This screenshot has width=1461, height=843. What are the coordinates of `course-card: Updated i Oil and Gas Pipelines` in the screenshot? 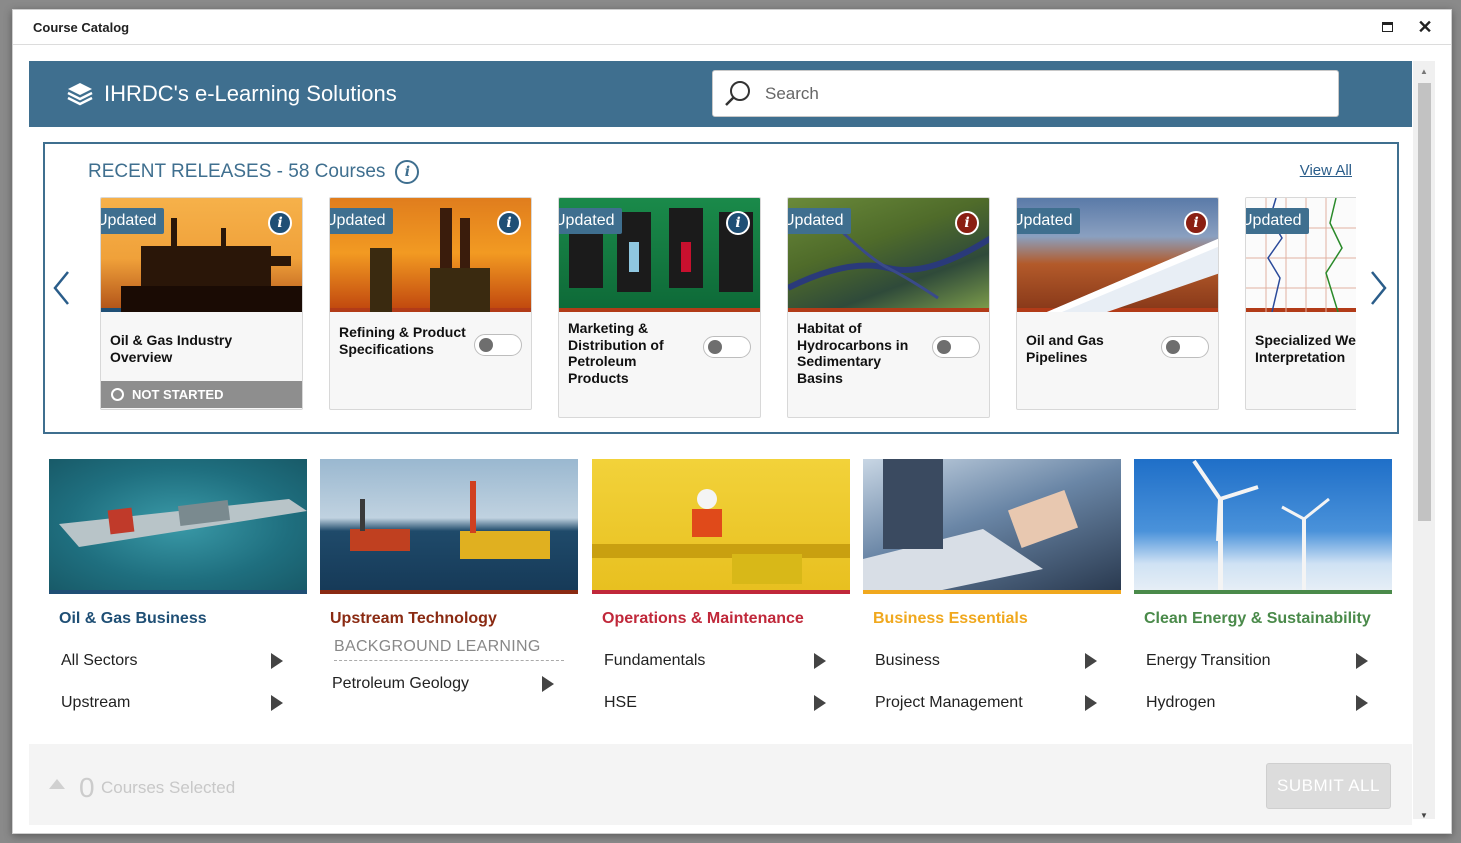 It's located at (1117, 303).